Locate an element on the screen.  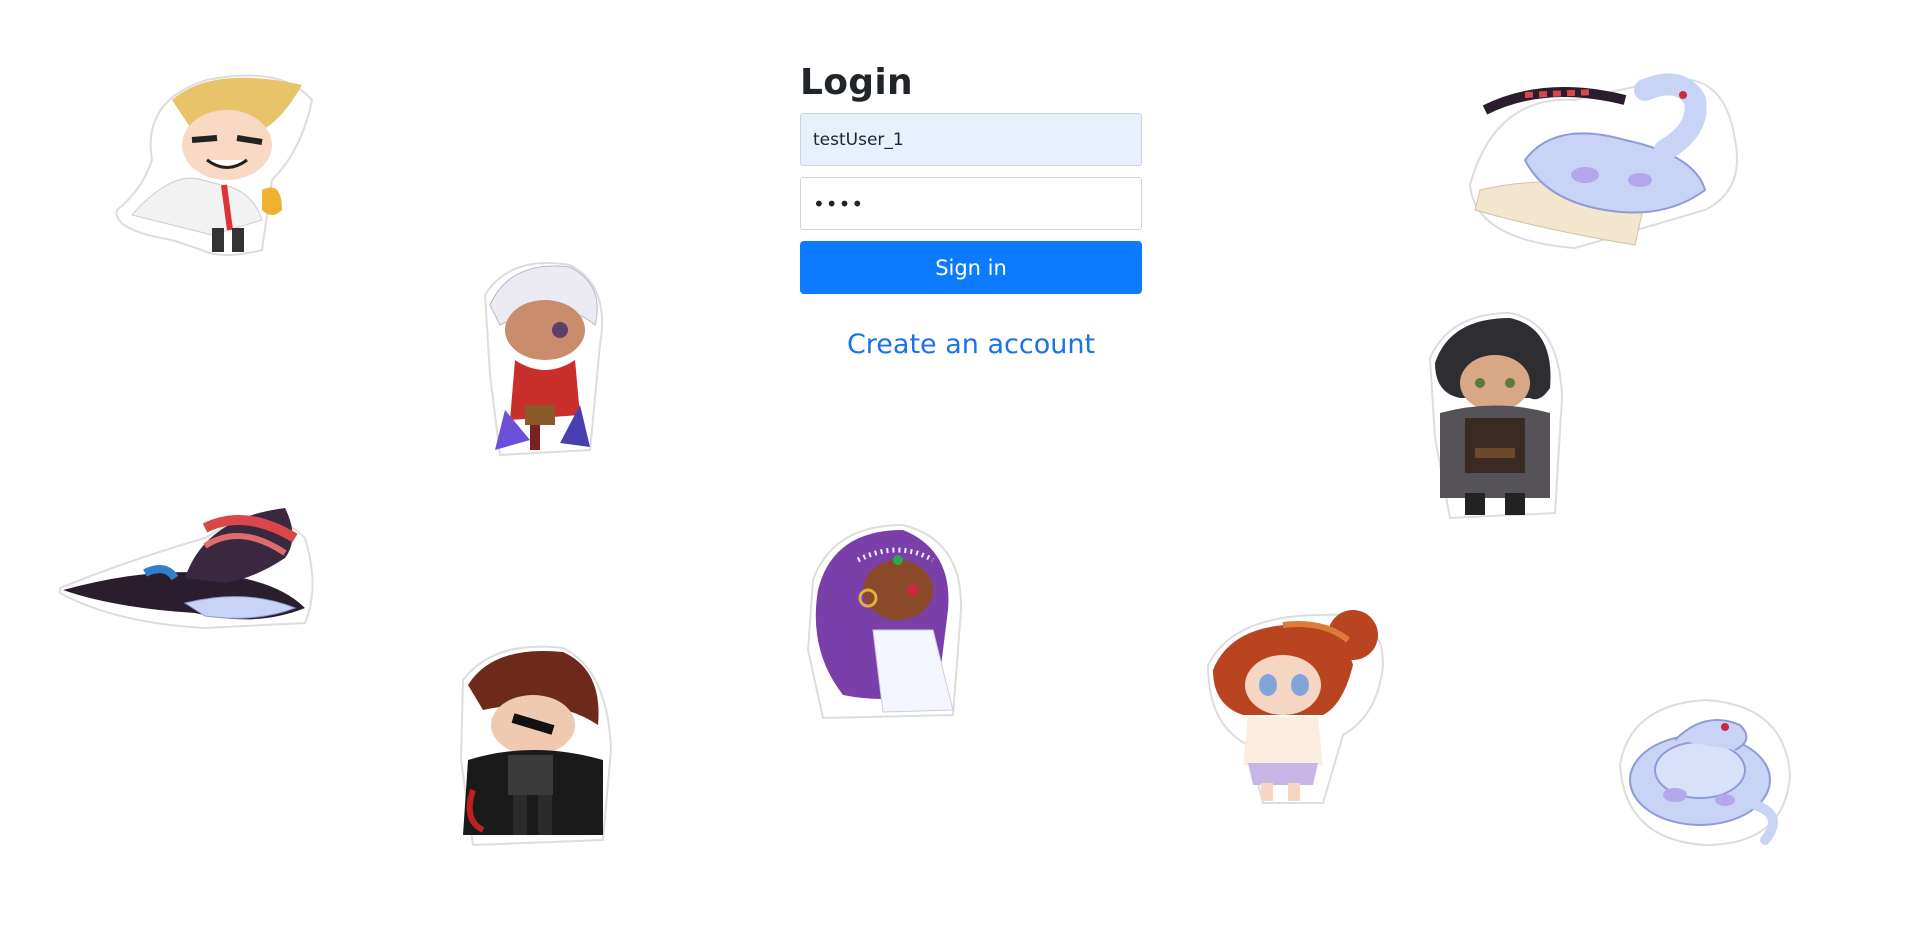
password-input is located at coordinates (971, 203).